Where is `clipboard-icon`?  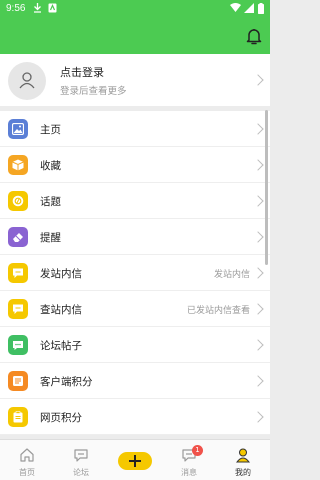
clipboard-icon is located at coordinates (18, 417).